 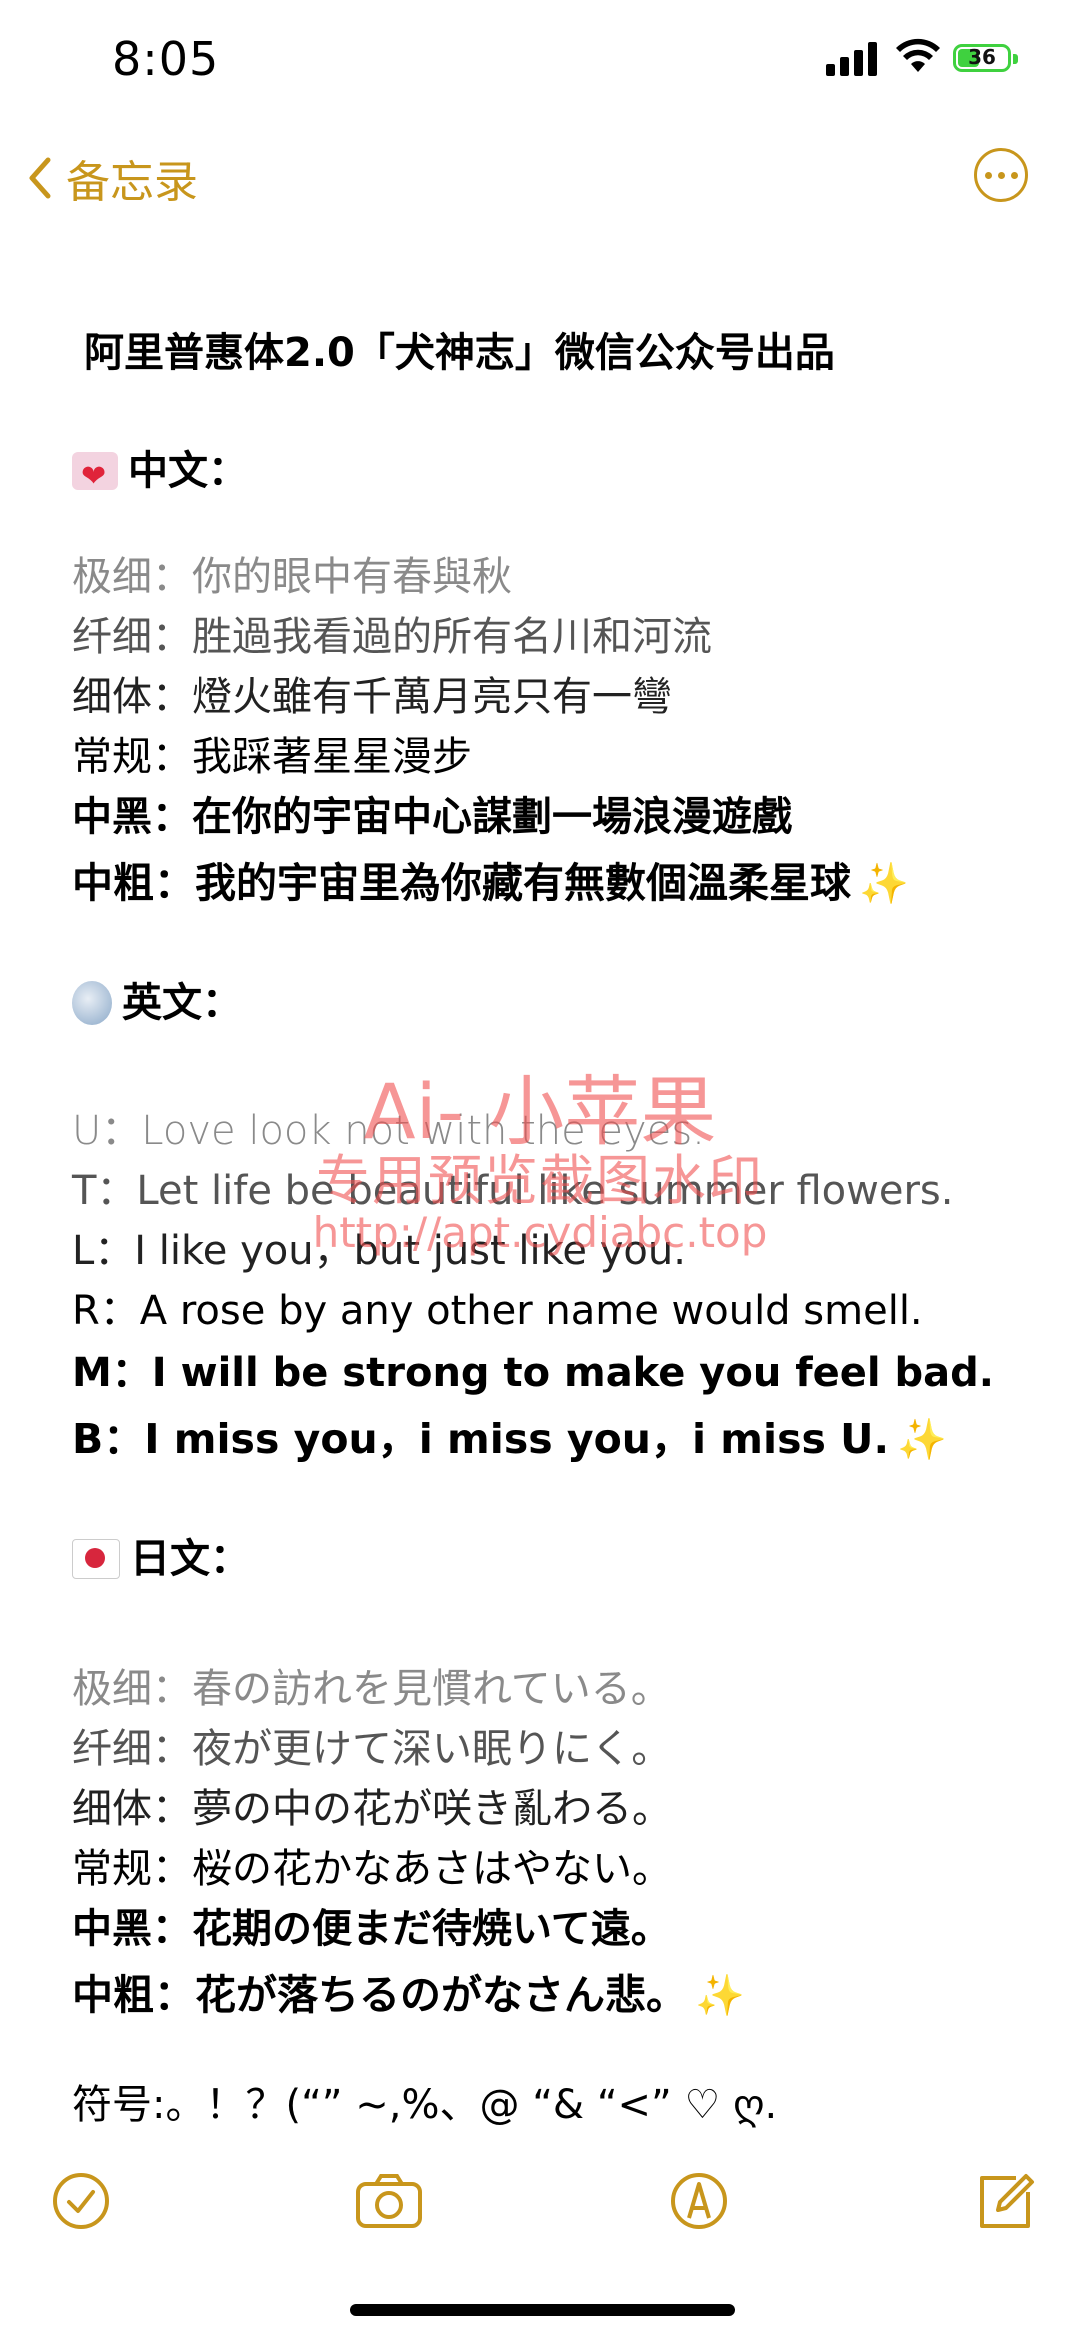 What do you see at coordinates (81, 2201) in the screenshot?
I see `checklist-button` at bounding box center [81, 2201].